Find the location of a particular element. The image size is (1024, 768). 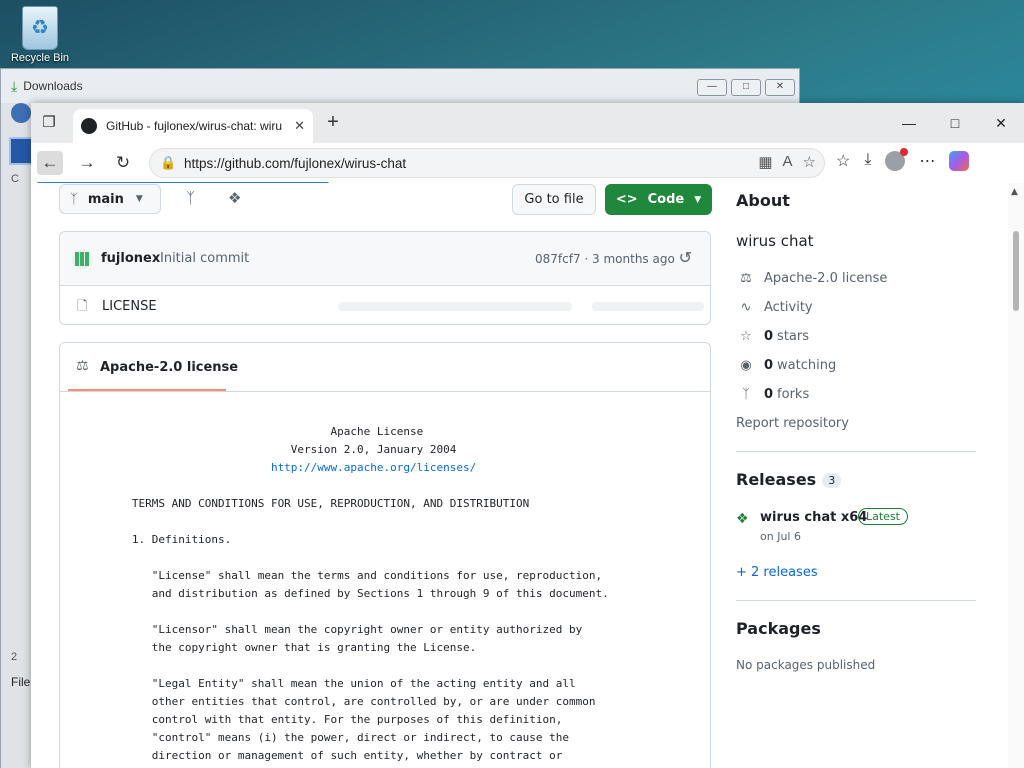

downloads-maximize-button: □ is located at coordinates (746, 87).